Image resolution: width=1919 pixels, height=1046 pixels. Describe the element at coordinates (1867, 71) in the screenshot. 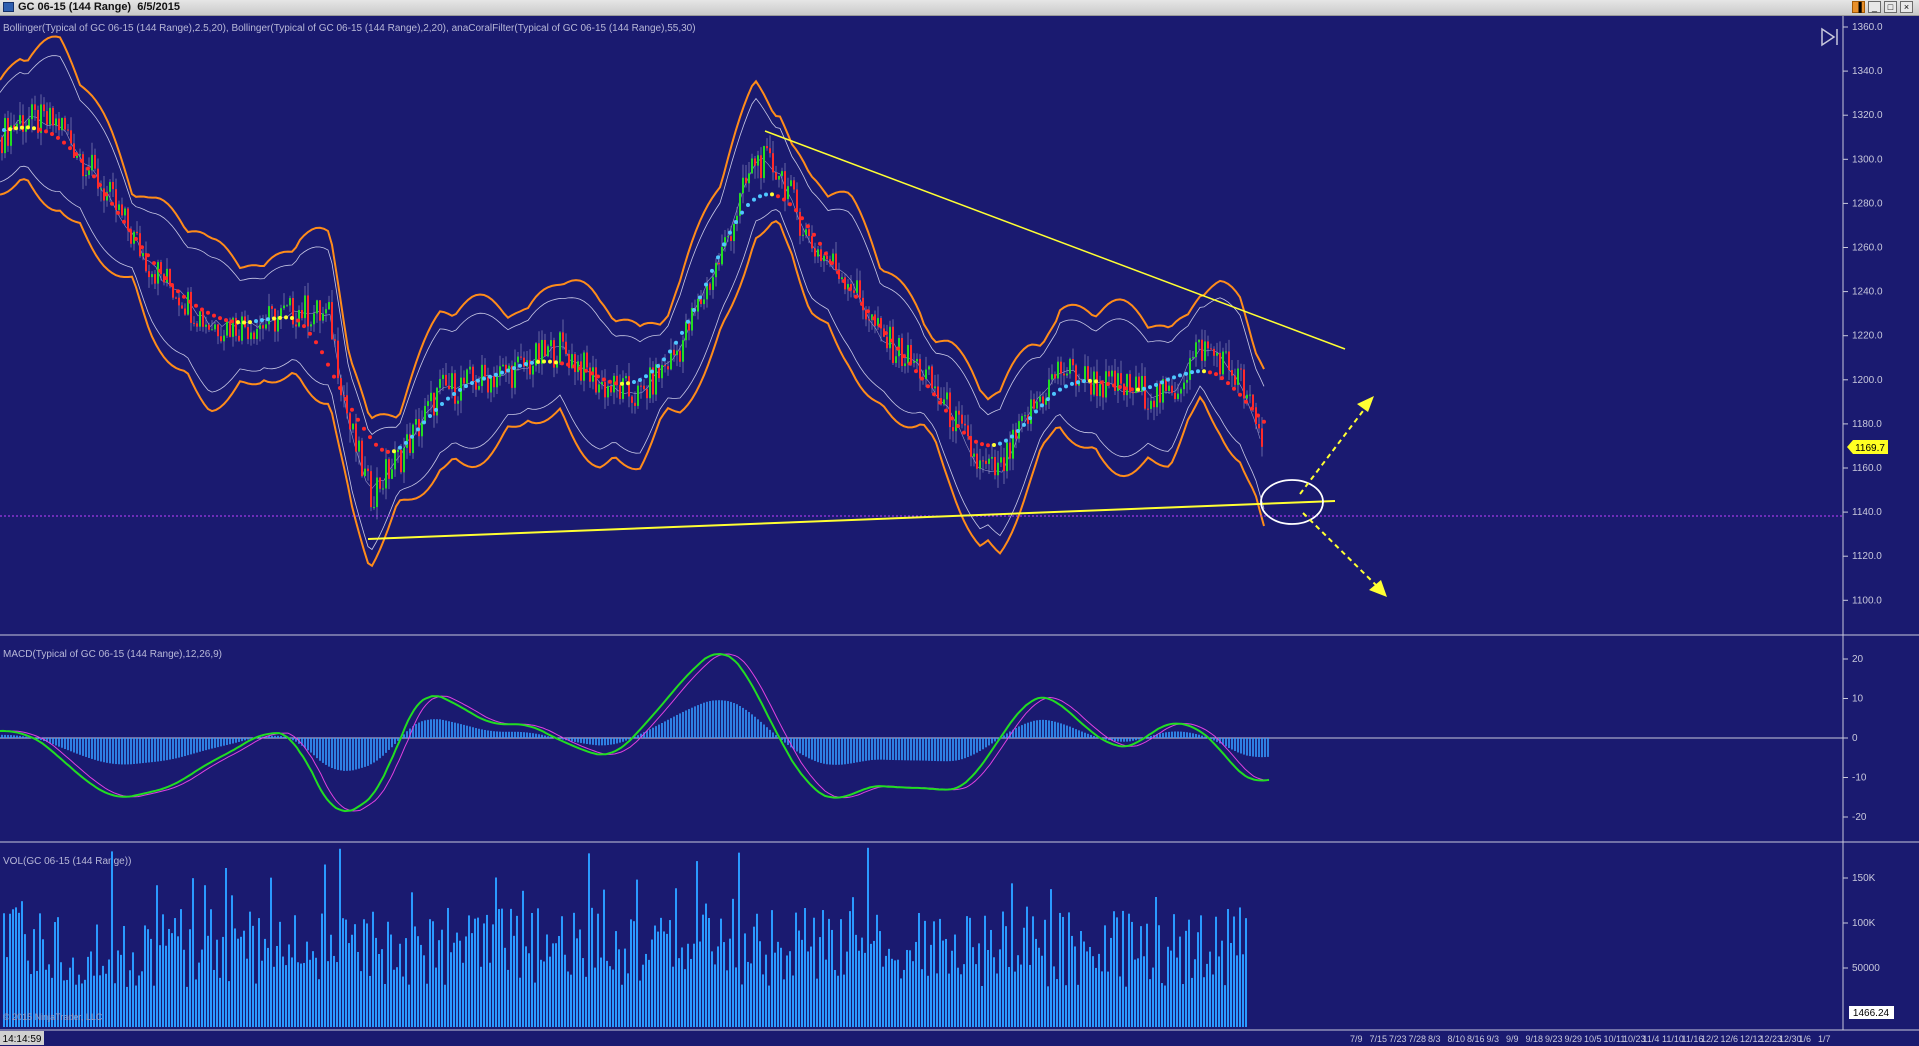

I see `price-tick-label: 1340.0` at that location.